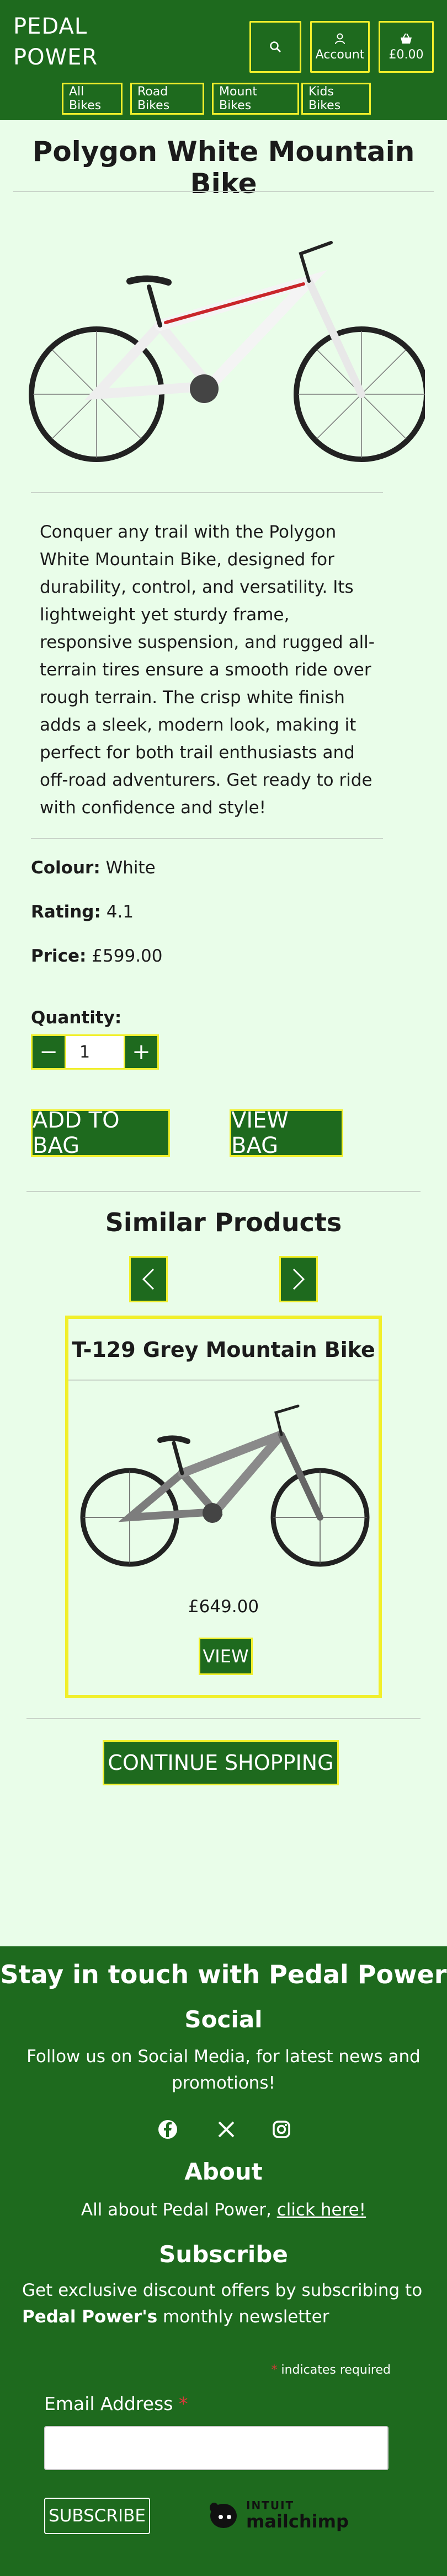 The height and width of the screenshot is (2576, 447). Describe the element at coordinates (216, 2448) in the screenshot. I see `email-field` at that location.